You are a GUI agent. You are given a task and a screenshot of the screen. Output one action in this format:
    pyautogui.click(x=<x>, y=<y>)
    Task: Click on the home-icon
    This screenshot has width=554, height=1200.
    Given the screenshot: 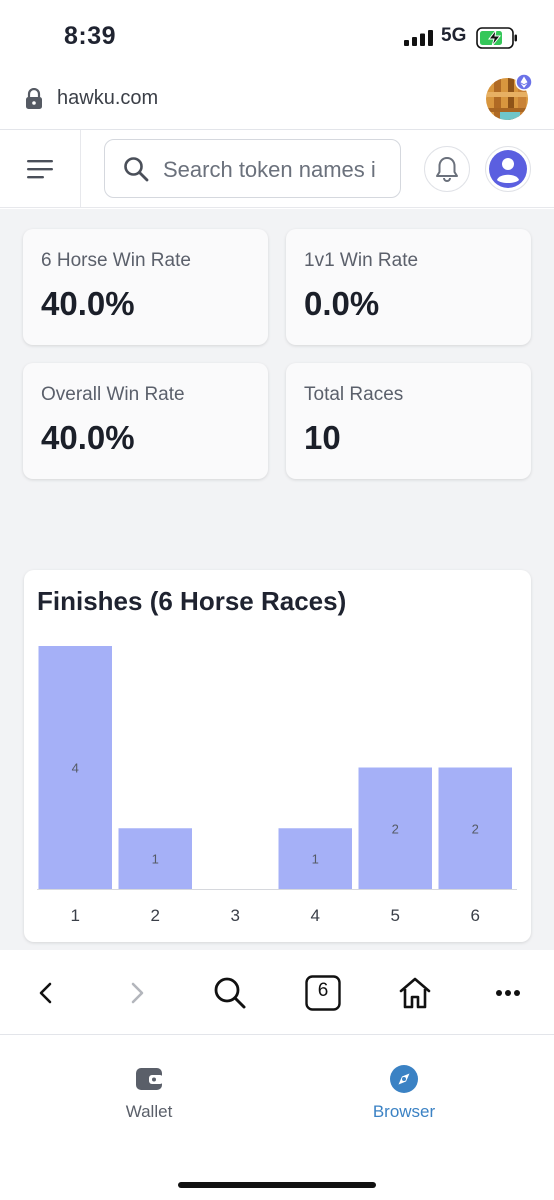 What is the action you would take?
    pyautogui.click(x=415, y=993)
    